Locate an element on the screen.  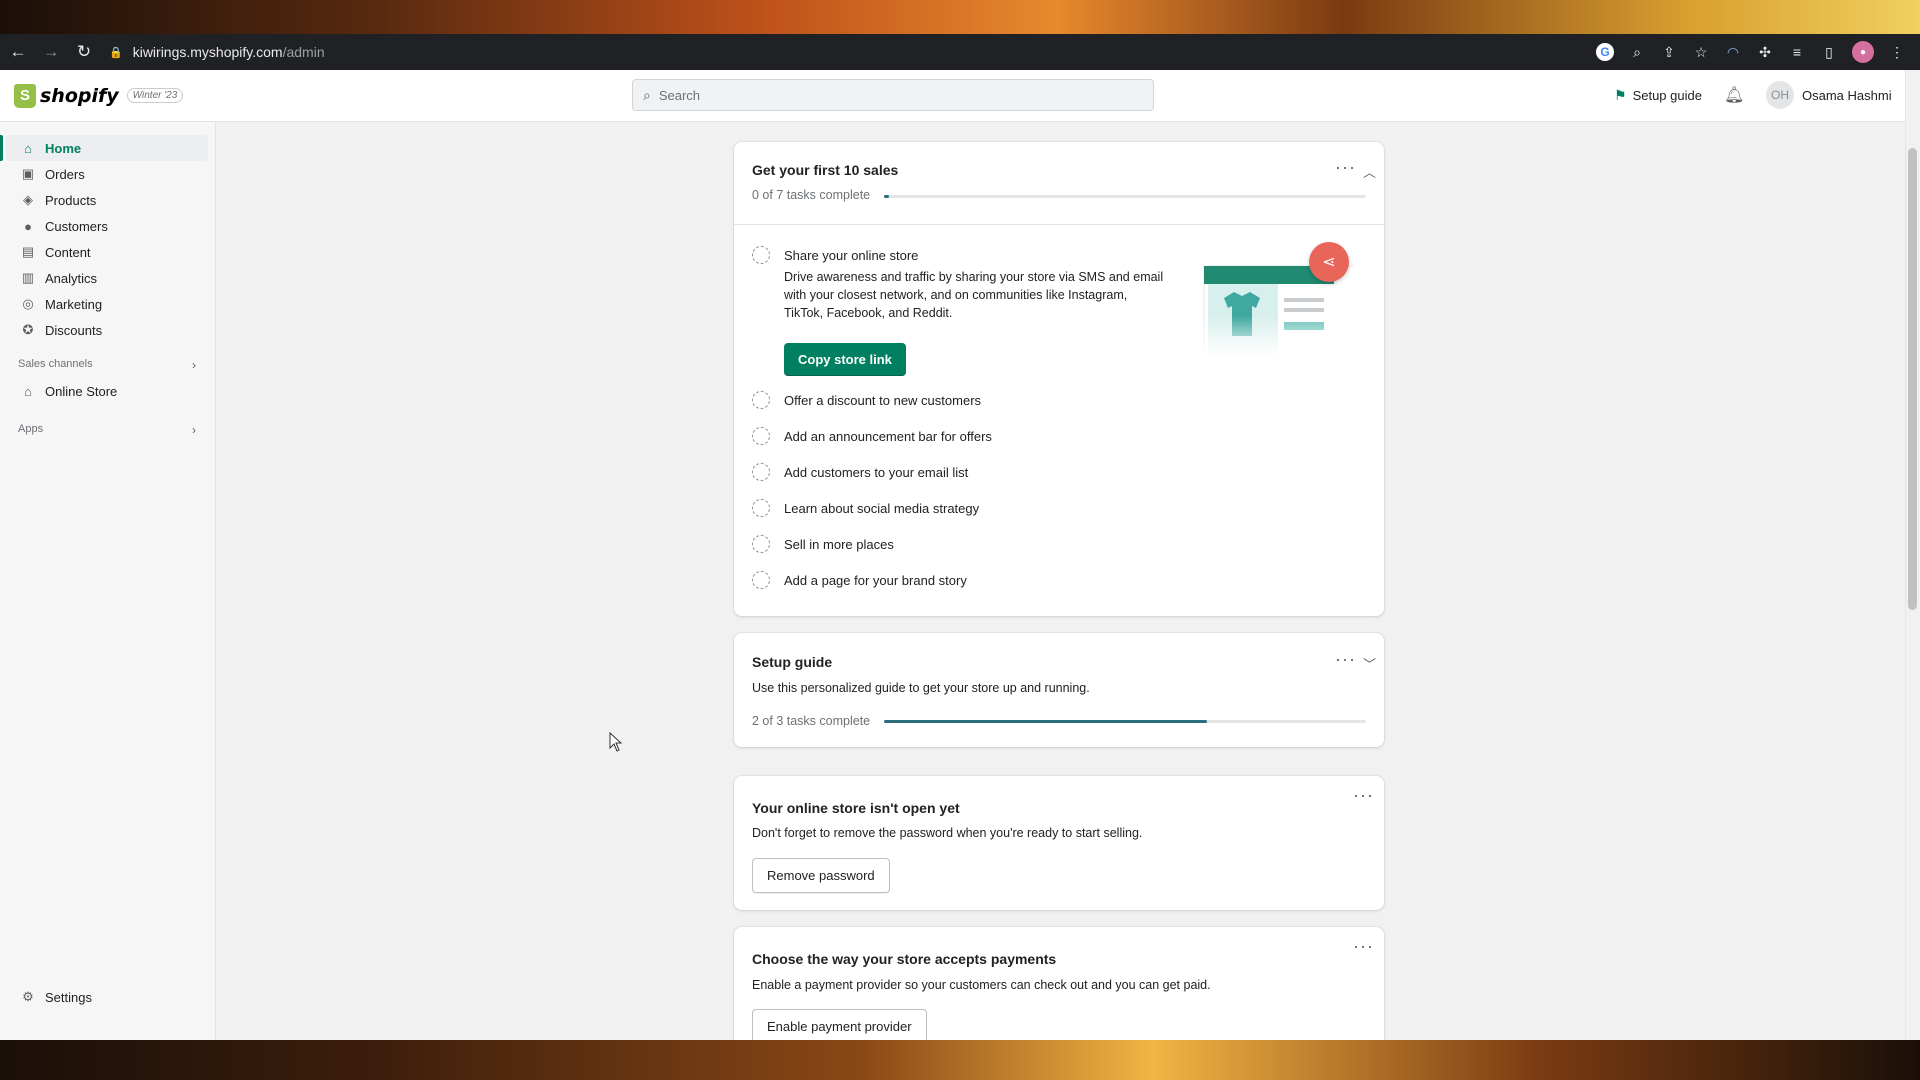
reading-list-icon: ≡ is located at coordinates (1797, 52).